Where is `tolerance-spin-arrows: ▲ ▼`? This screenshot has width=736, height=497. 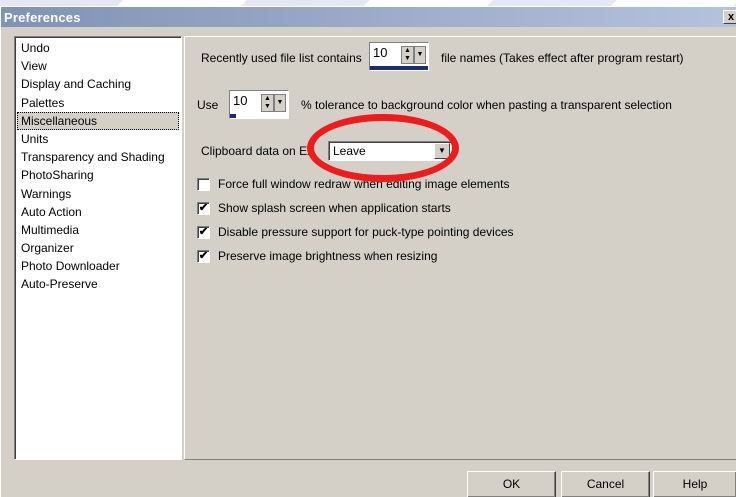 tolerance-spin-arrows: ▲ ▼ is located at coordinates (267, 103).